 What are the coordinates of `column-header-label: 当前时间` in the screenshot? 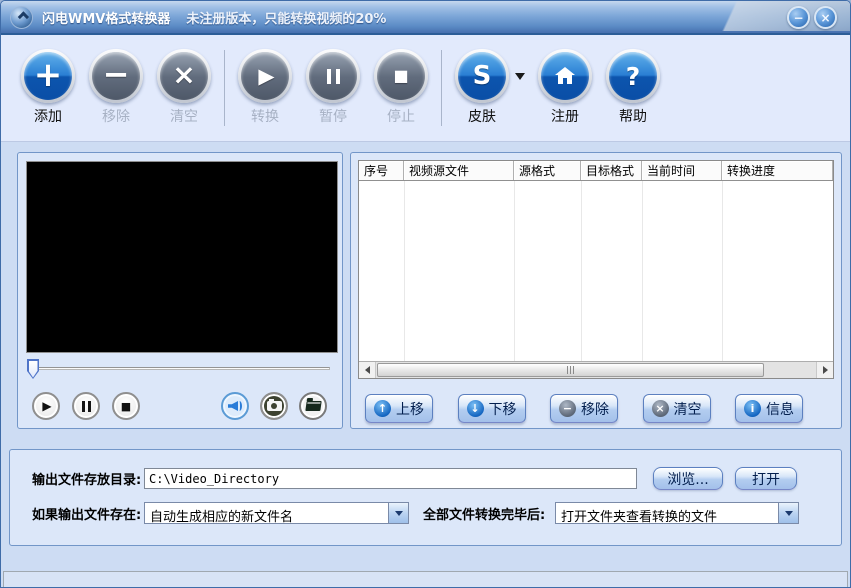 It's located at (671, 171).